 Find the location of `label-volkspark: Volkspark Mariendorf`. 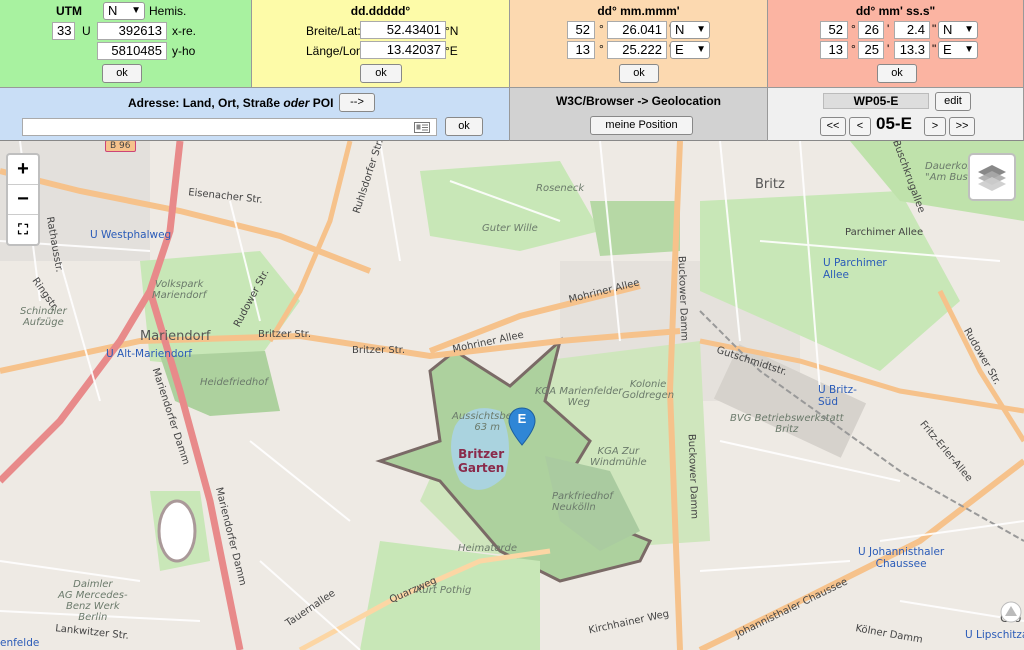

label-volkspark: Volkspark Mariendorf is located at coordinates (179, 290).